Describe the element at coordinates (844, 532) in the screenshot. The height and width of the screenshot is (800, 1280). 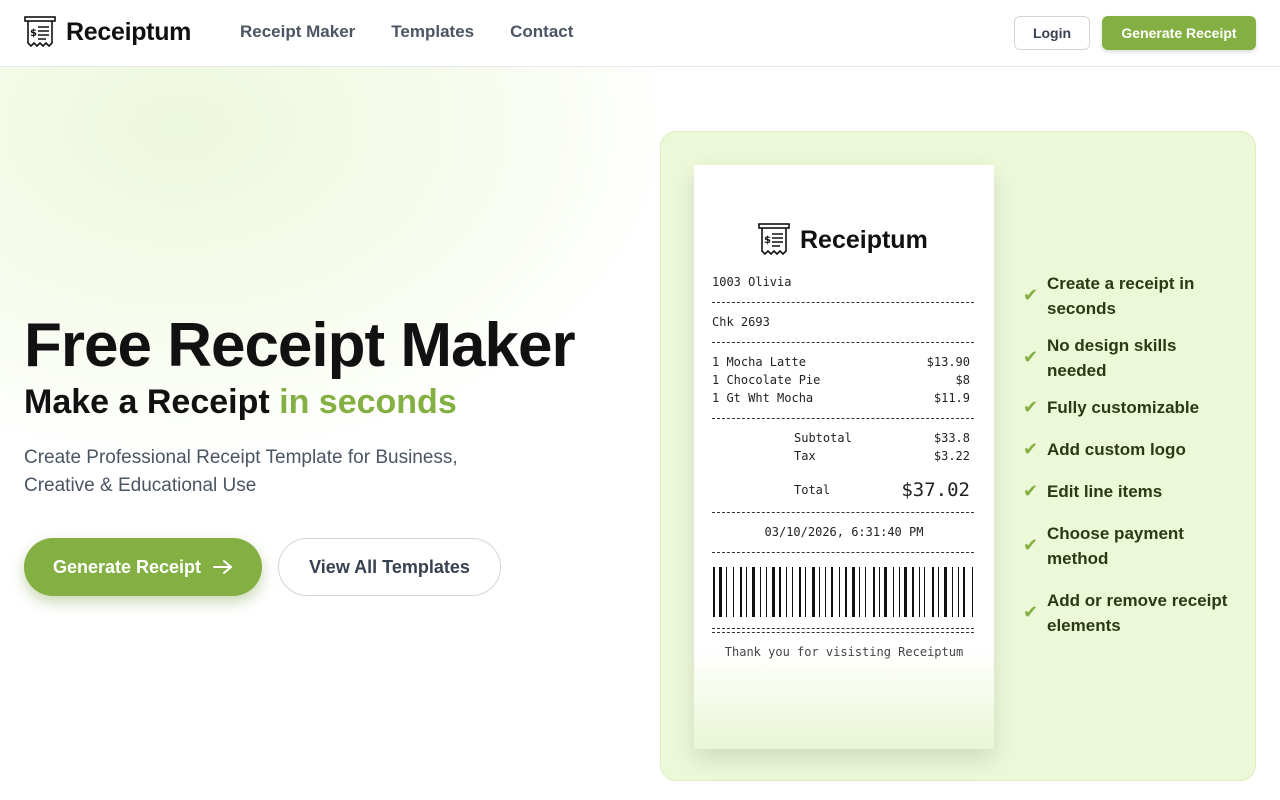
I see `receipt-datetime: 03/10/2026, 6:31:40 PM` at that location.